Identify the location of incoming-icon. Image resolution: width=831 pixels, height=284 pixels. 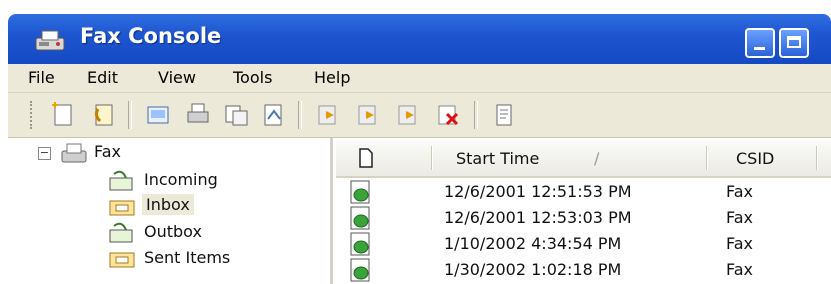
(121, 180).